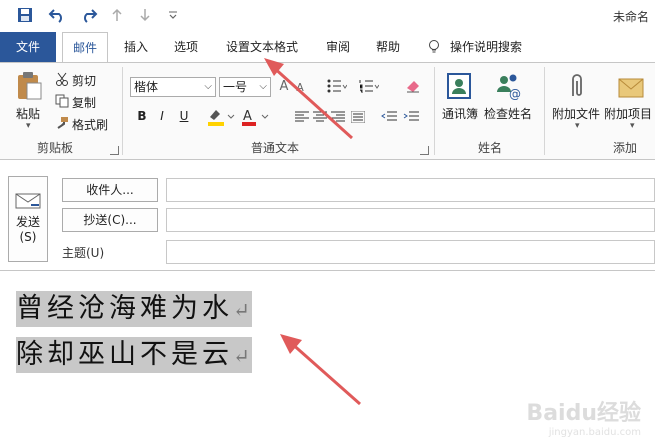  Describe the element at coordinates (309, 99) in the screenshot. I see `arrow-to-format-tab` at that location.